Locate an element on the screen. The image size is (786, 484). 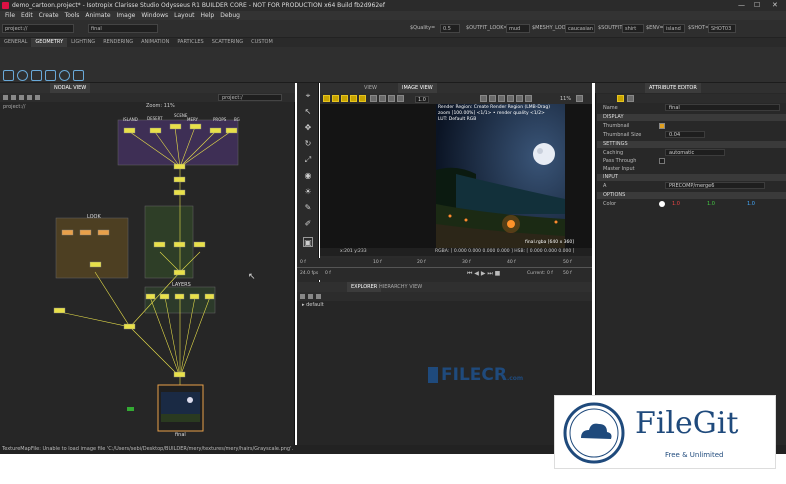
sphere-icon is located at coordinates (22, 75).